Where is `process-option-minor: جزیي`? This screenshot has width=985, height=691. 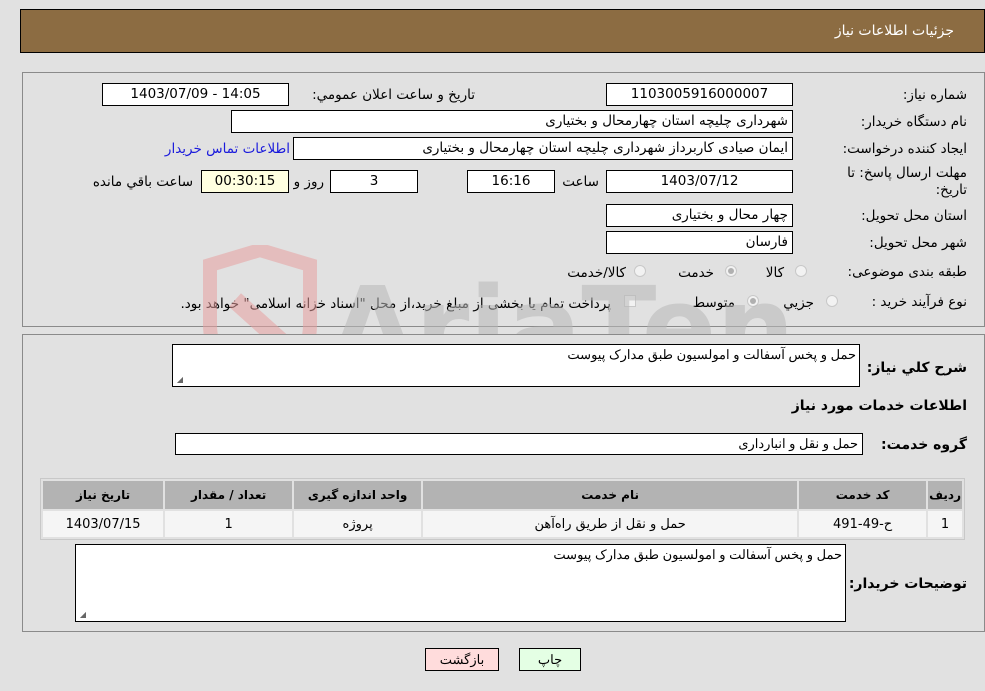
process-option-minor: جزیي is located at coordinates (798, 303).